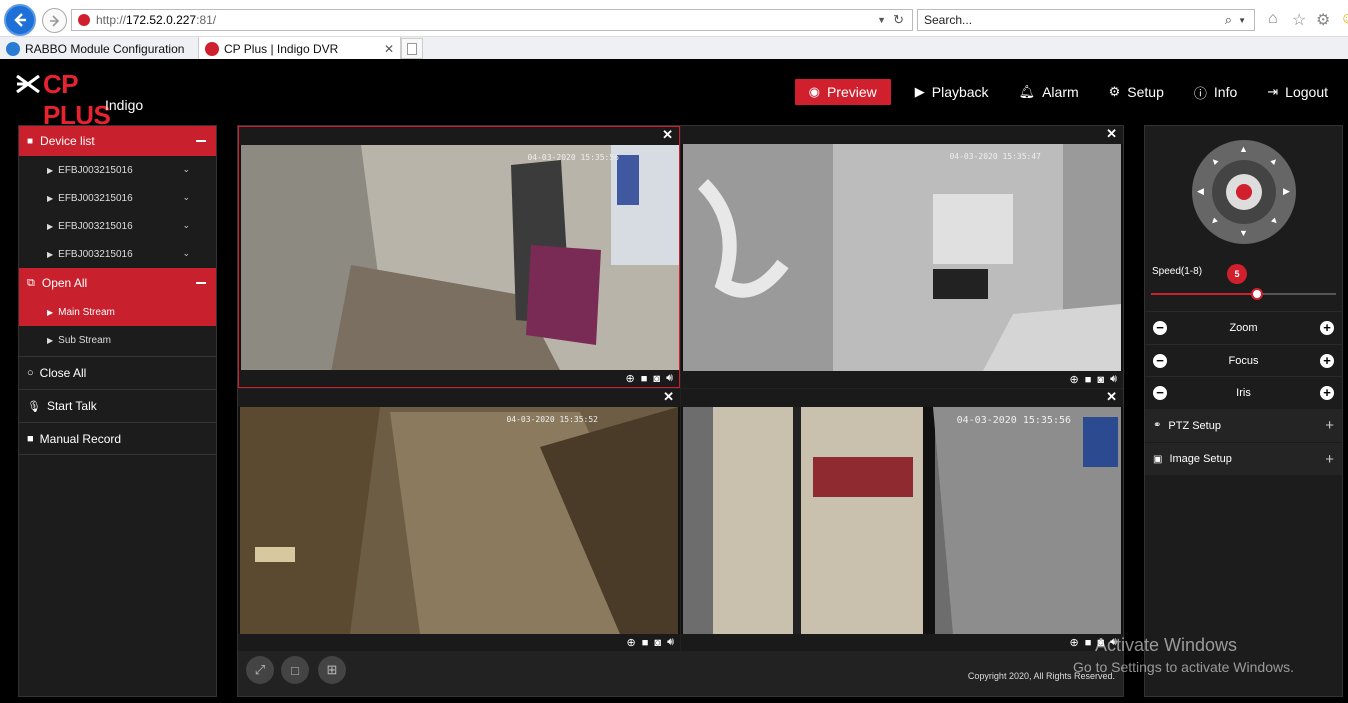  I want to click on tab-cpplus: CP Plus | Indigo DVR ✕, so click(300, 48).